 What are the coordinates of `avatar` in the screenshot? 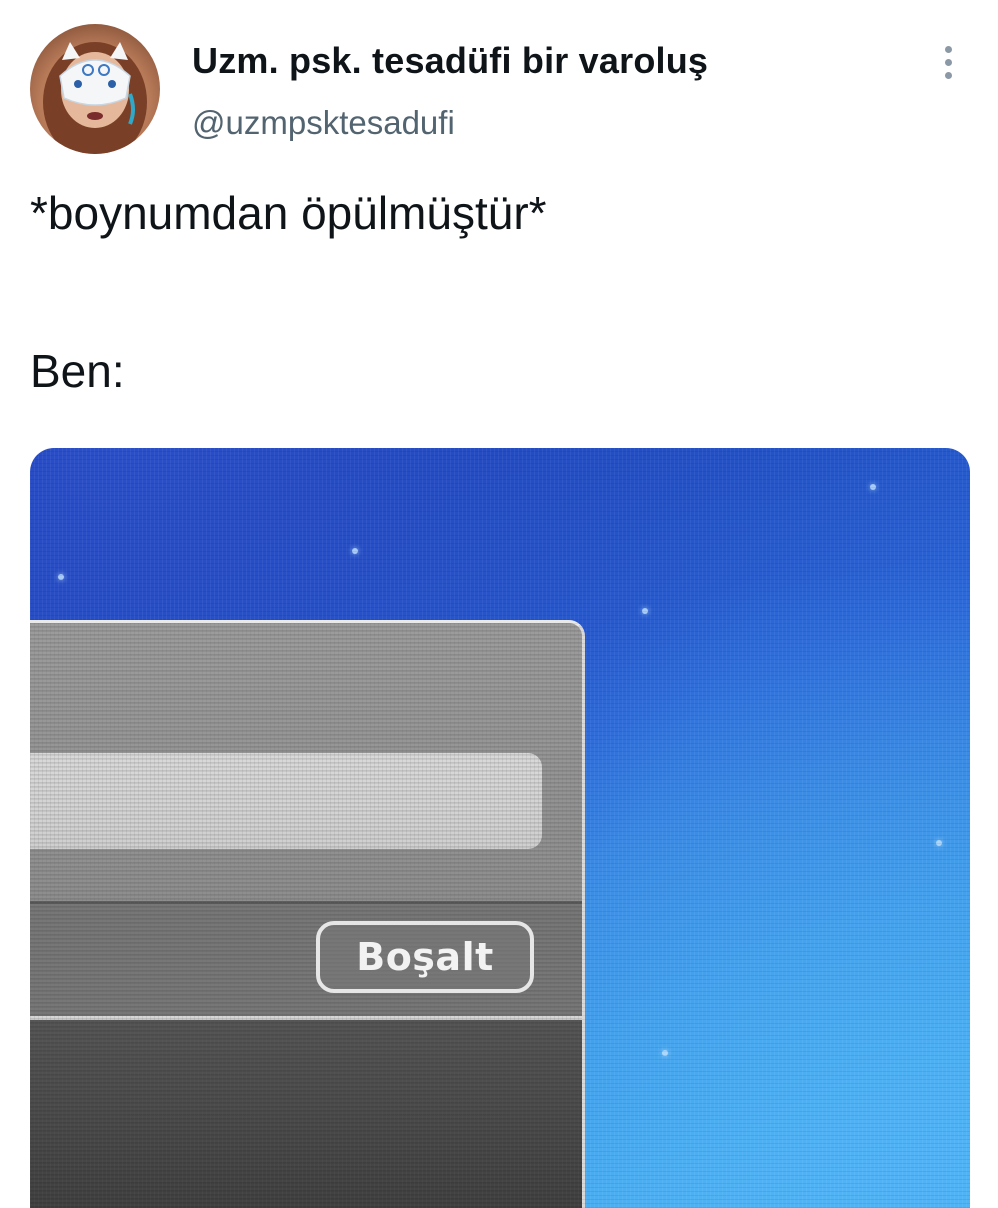 It's located at (95, 89).